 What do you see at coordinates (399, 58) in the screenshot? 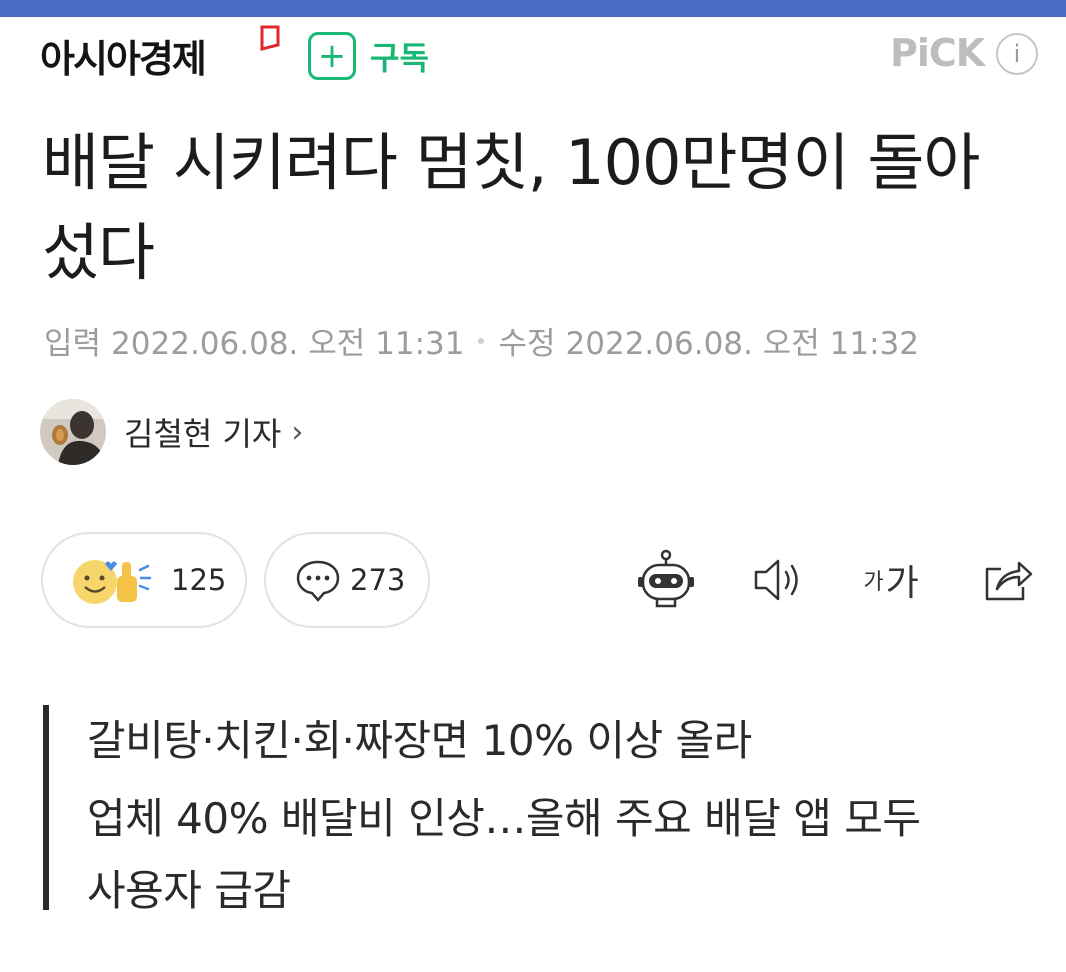
I see `subscribe-label: 구독` at bounding box center [399, 58].